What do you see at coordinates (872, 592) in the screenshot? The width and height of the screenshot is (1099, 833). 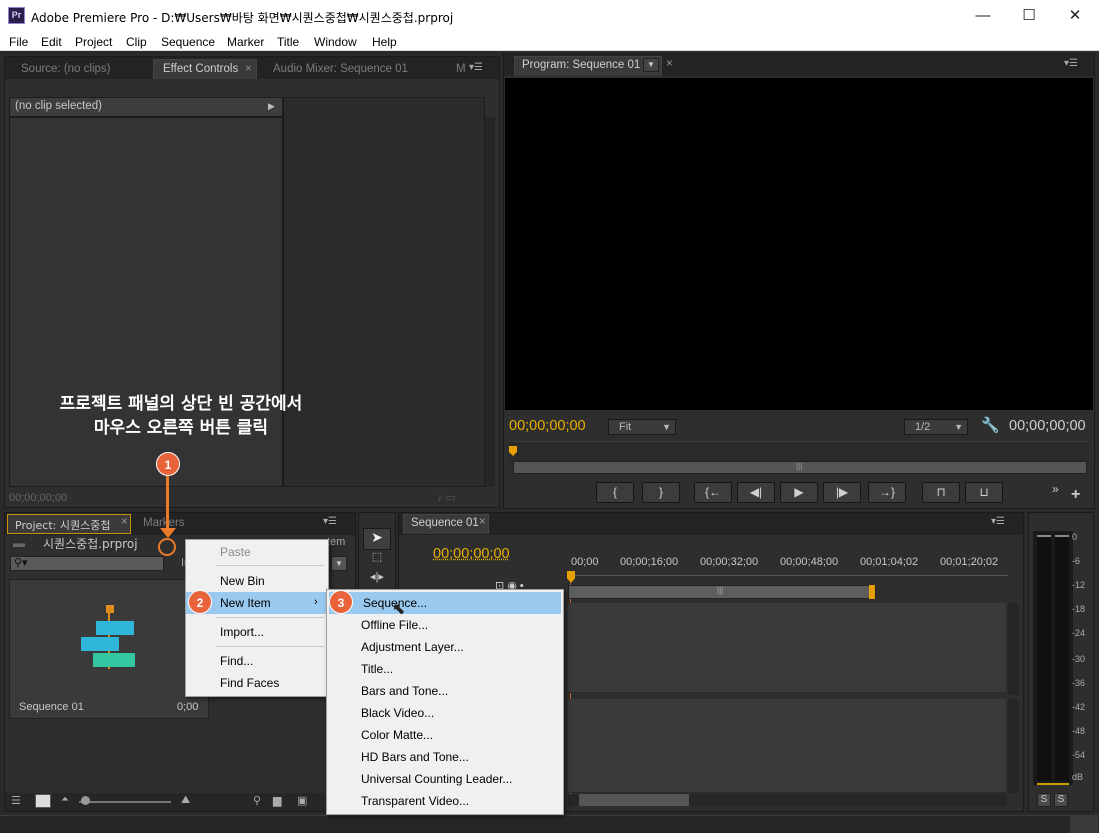 I see `work-area-end-icon` at bounding box center [872, 592].